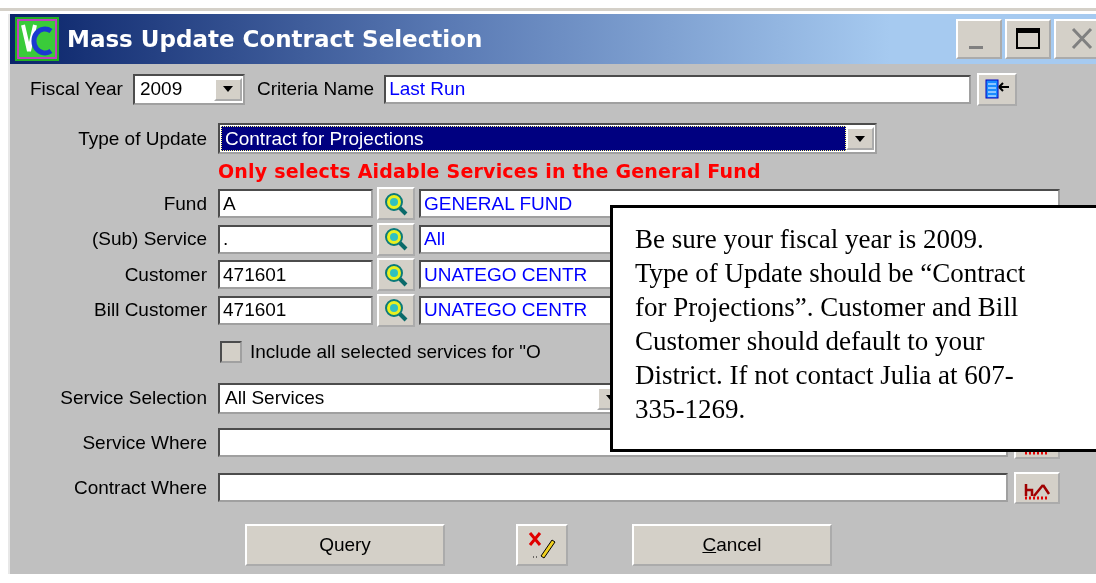 The height and width of the screenshot is (583, 1096). Describe the element at coordinates (678, 89) in the screenshot. I see `criteria-name-field: Last Run` at that location.